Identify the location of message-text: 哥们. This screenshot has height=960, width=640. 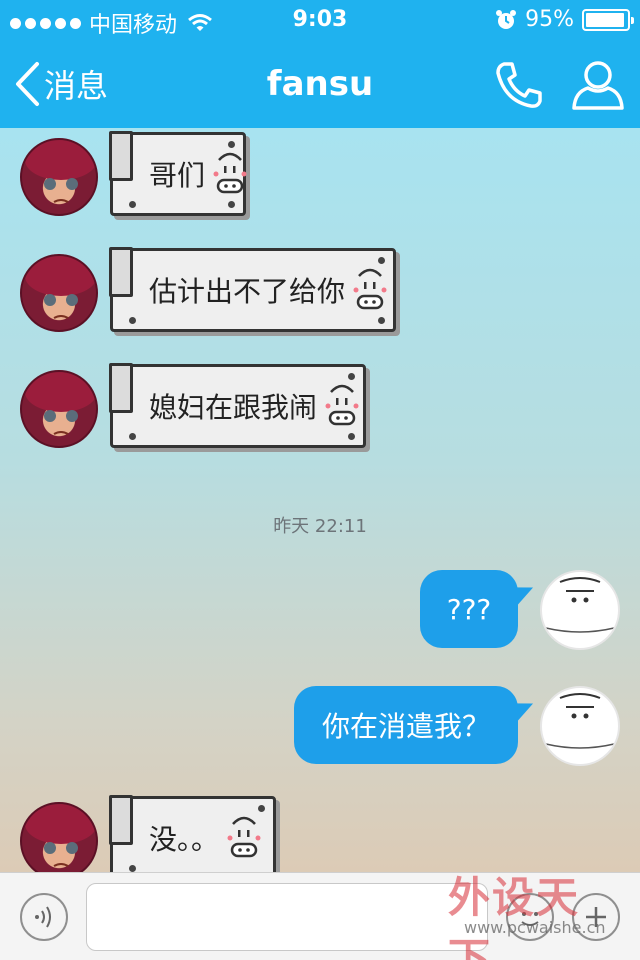
(177, 175).